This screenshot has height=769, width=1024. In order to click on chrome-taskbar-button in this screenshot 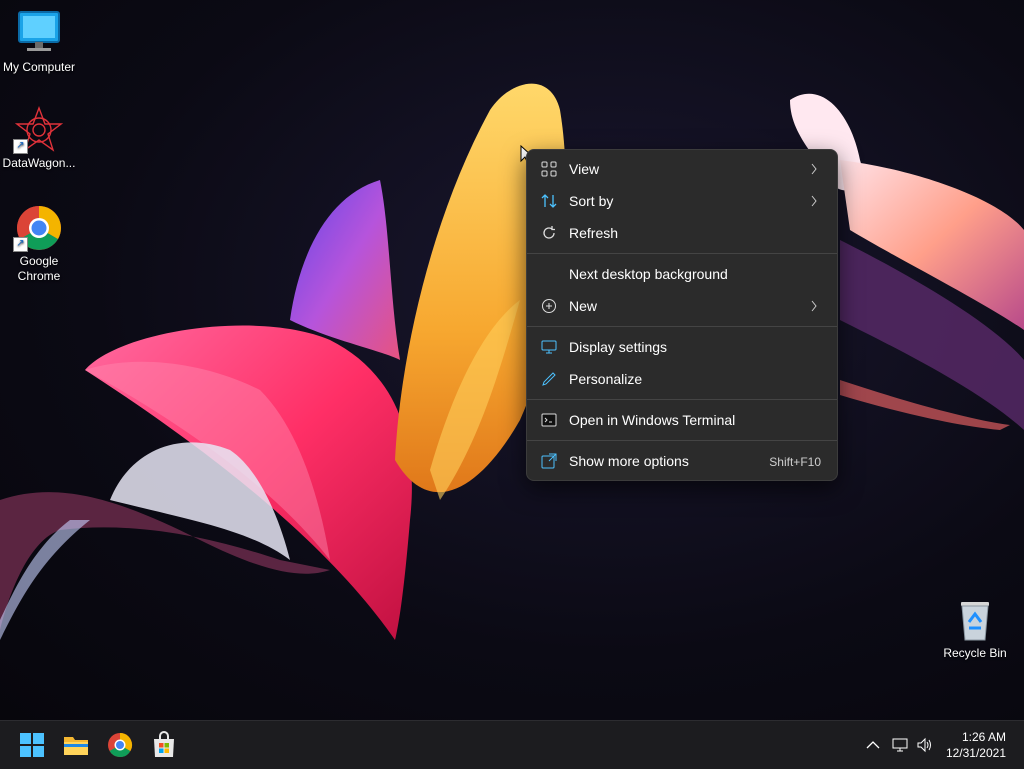, I will do `click(120, 745)`.